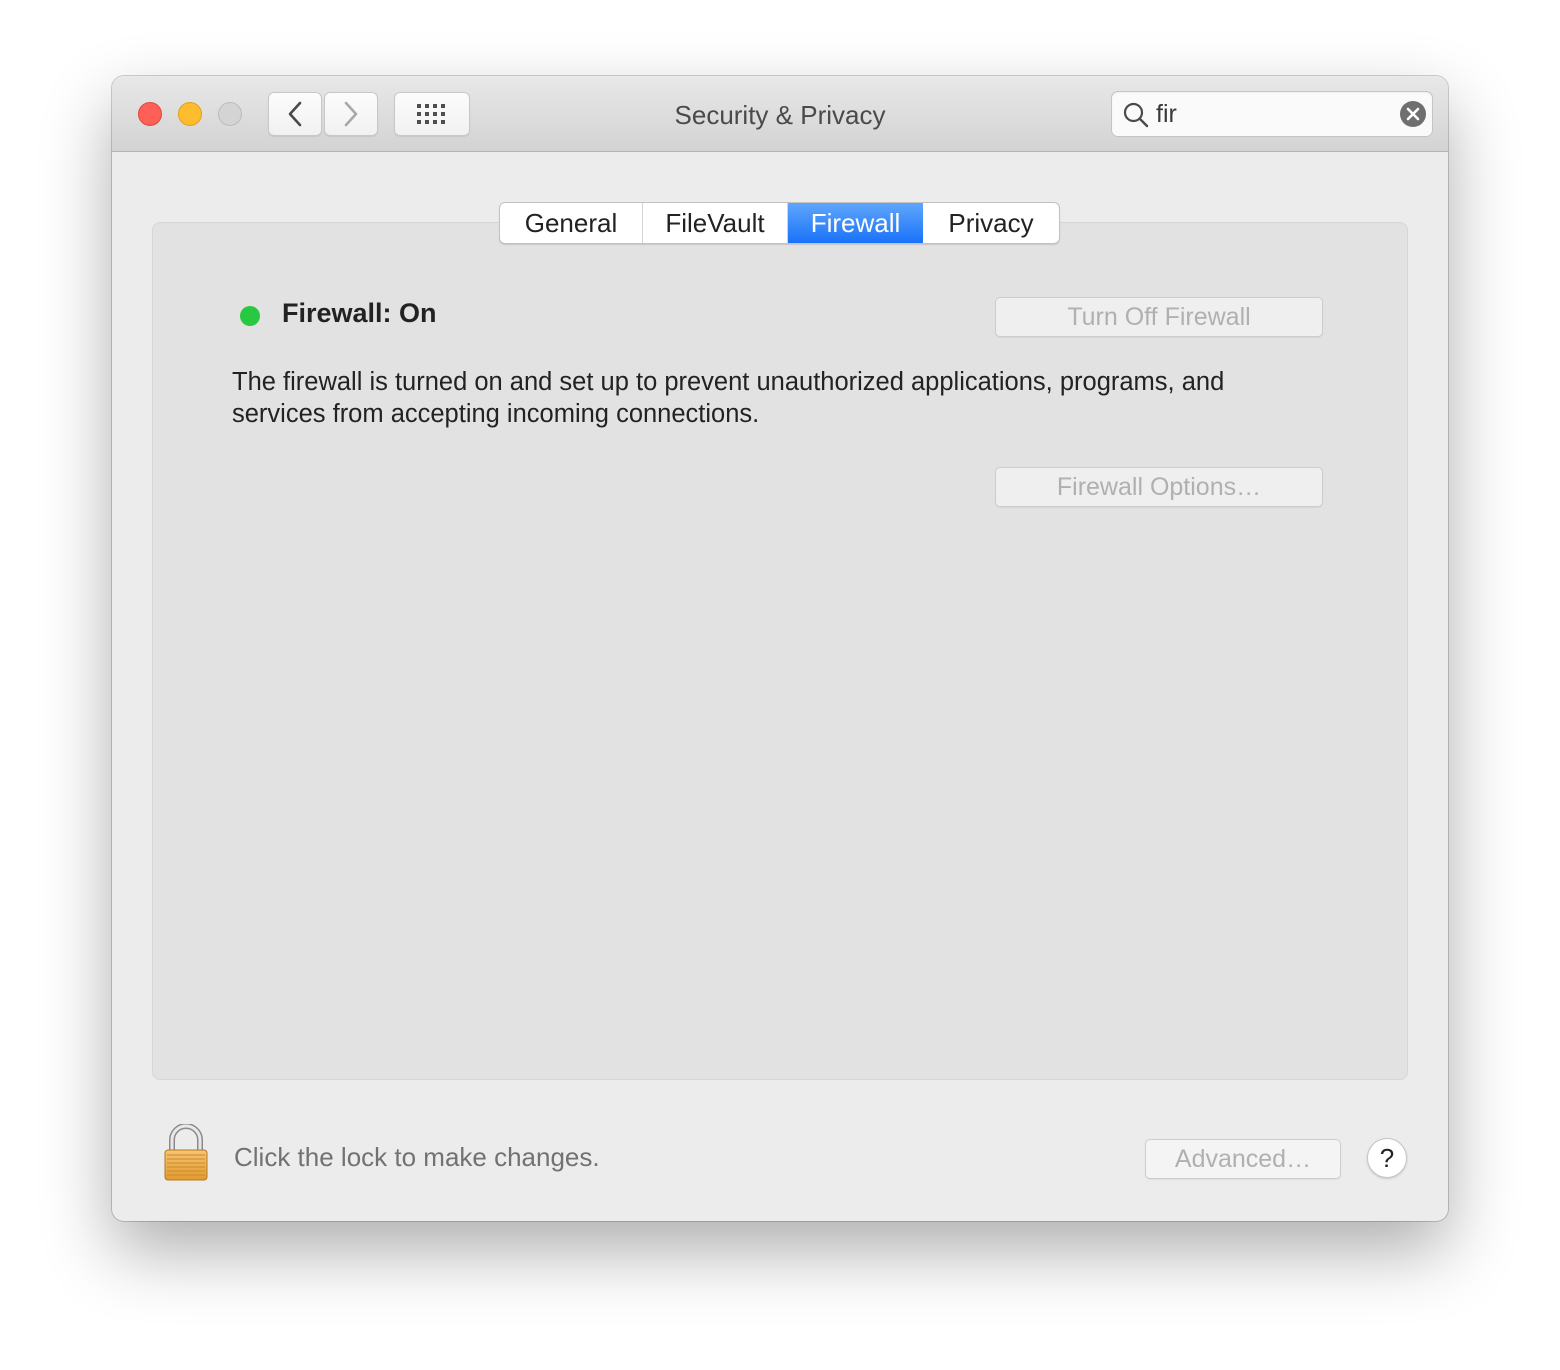 The width and height of the screenshot is (1560, 1370). What do you see at coordinates (571, 223) in the screenshot?
I see `tab-general: General` at bounding box center [571, 223].